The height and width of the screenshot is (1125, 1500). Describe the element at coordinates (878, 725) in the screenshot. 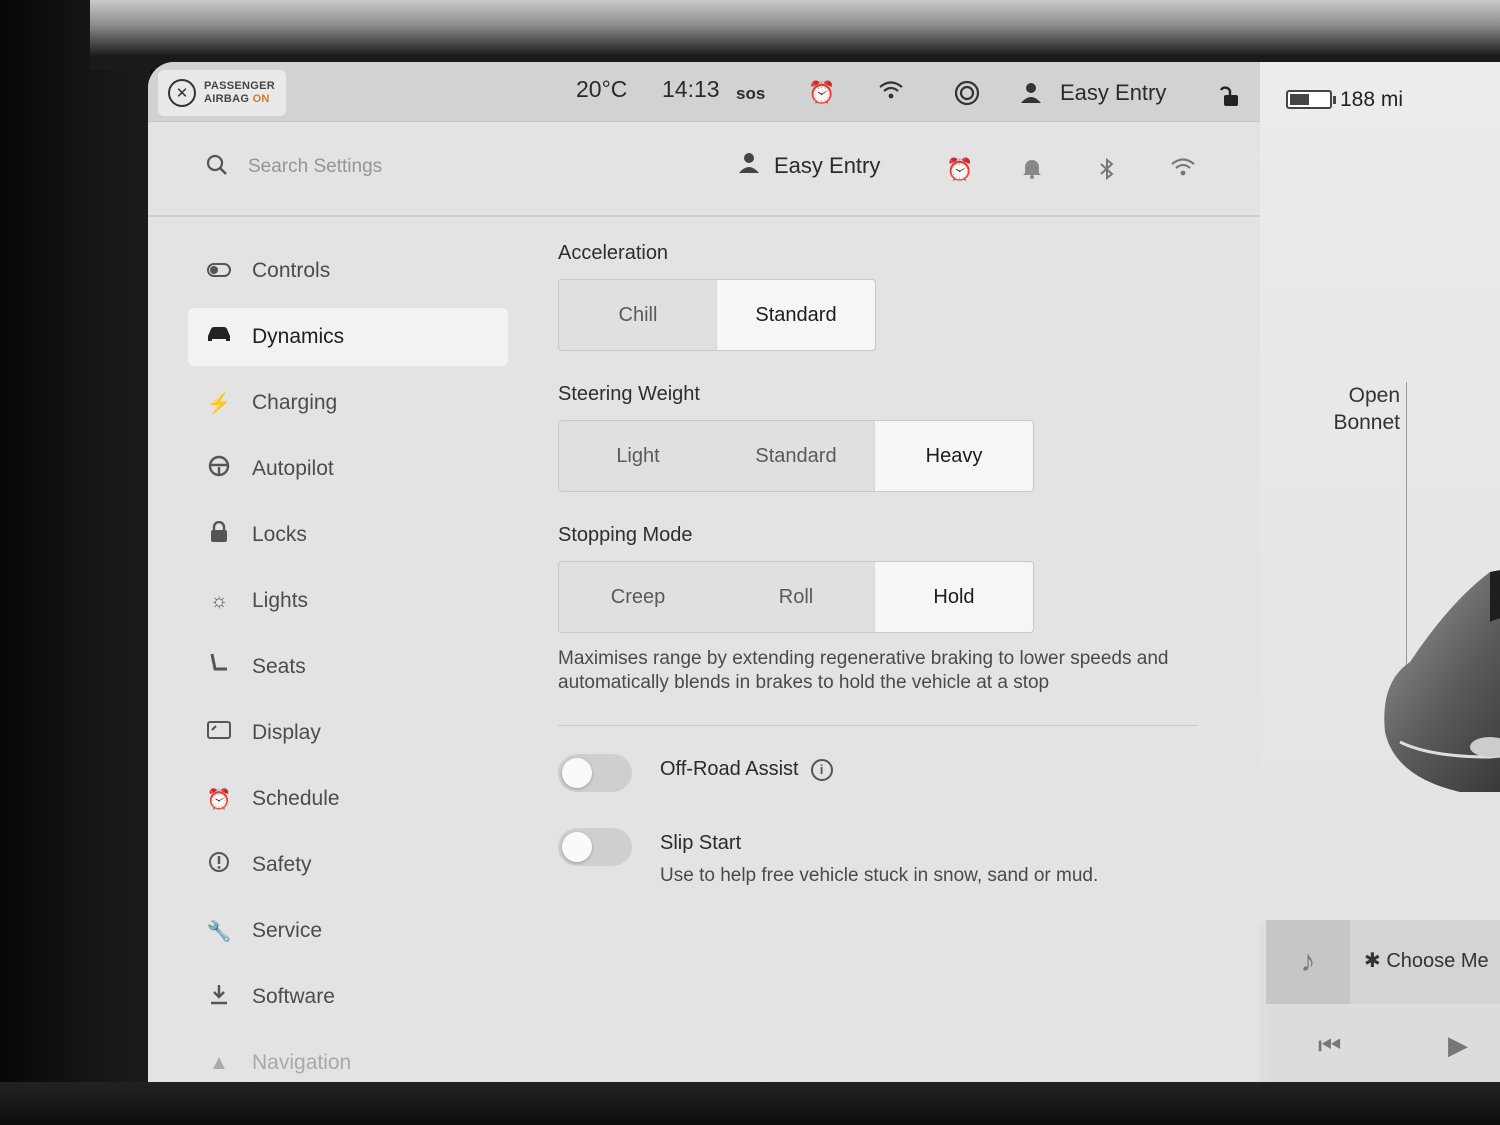

I see `divider` at that location.